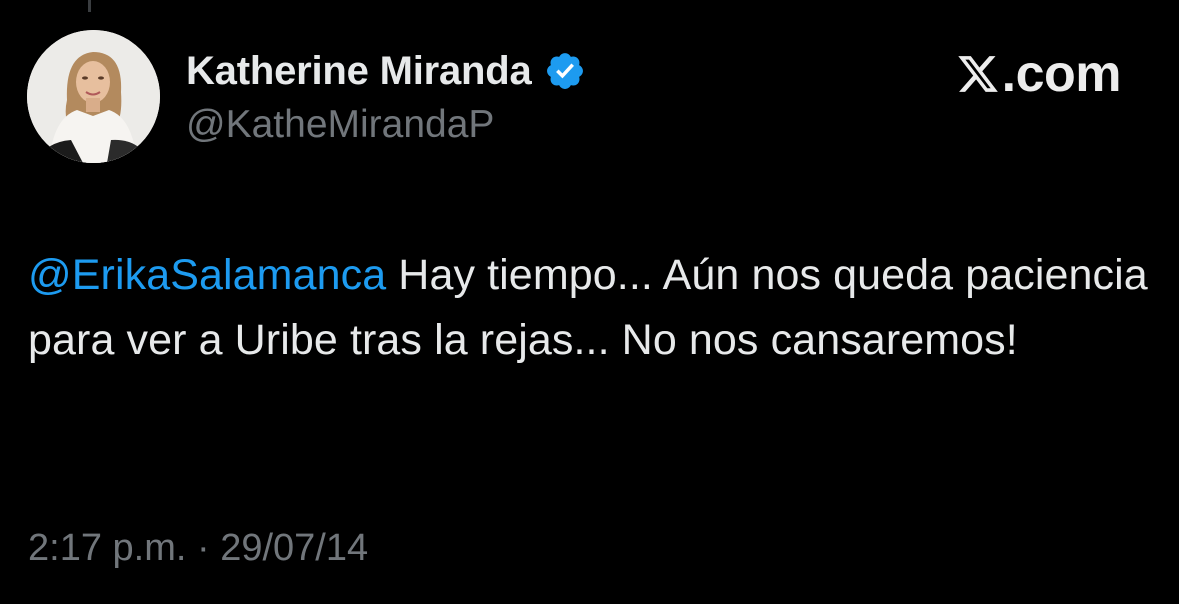  What do you see at coordinates (89, 6) in the screenshot?
I see `thread-connector-line` at bounding box center [89, 6].